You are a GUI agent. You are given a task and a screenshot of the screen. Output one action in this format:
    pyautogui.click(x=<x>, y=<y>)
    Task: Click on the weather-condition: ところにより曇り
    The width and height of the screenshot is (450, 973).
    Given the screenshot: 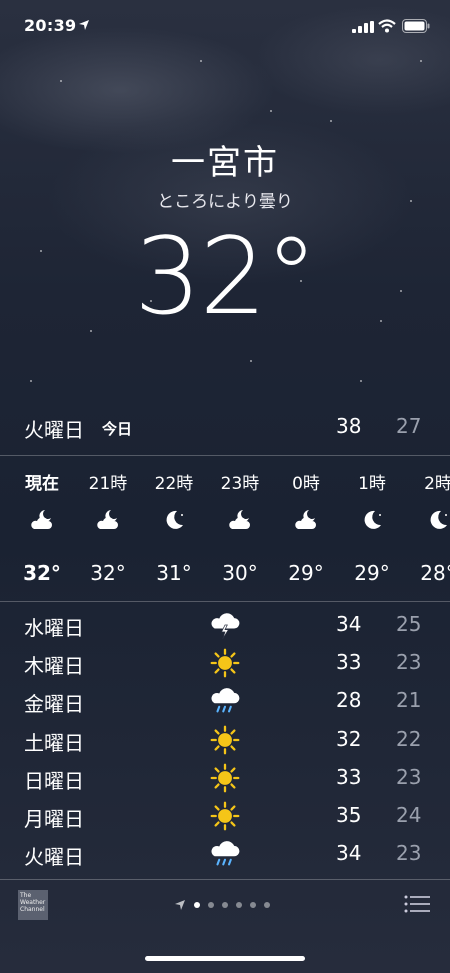 What is the action you would take?
    pyautogui.click(x=225, y=202)
    